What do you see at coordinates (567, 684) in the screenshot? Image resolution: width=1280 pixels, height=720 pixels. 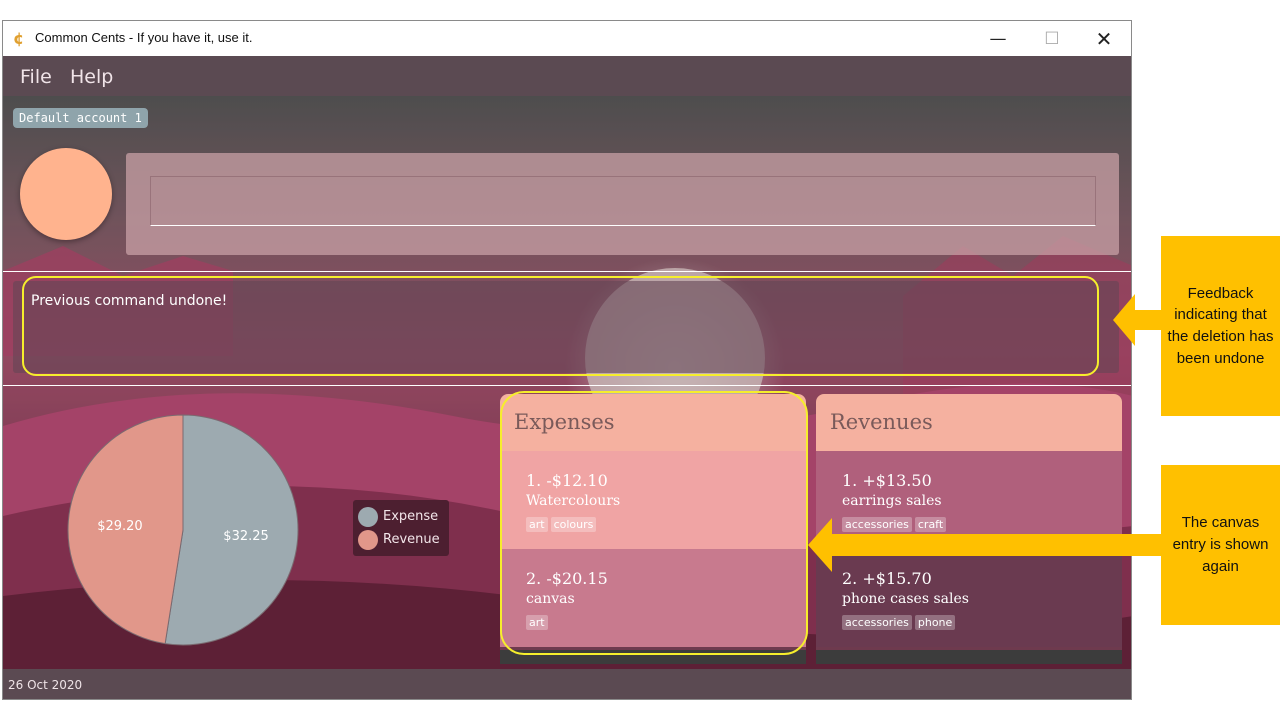 I see `status-bar: 26 Oct 2020` at bounding box center [567, 684].